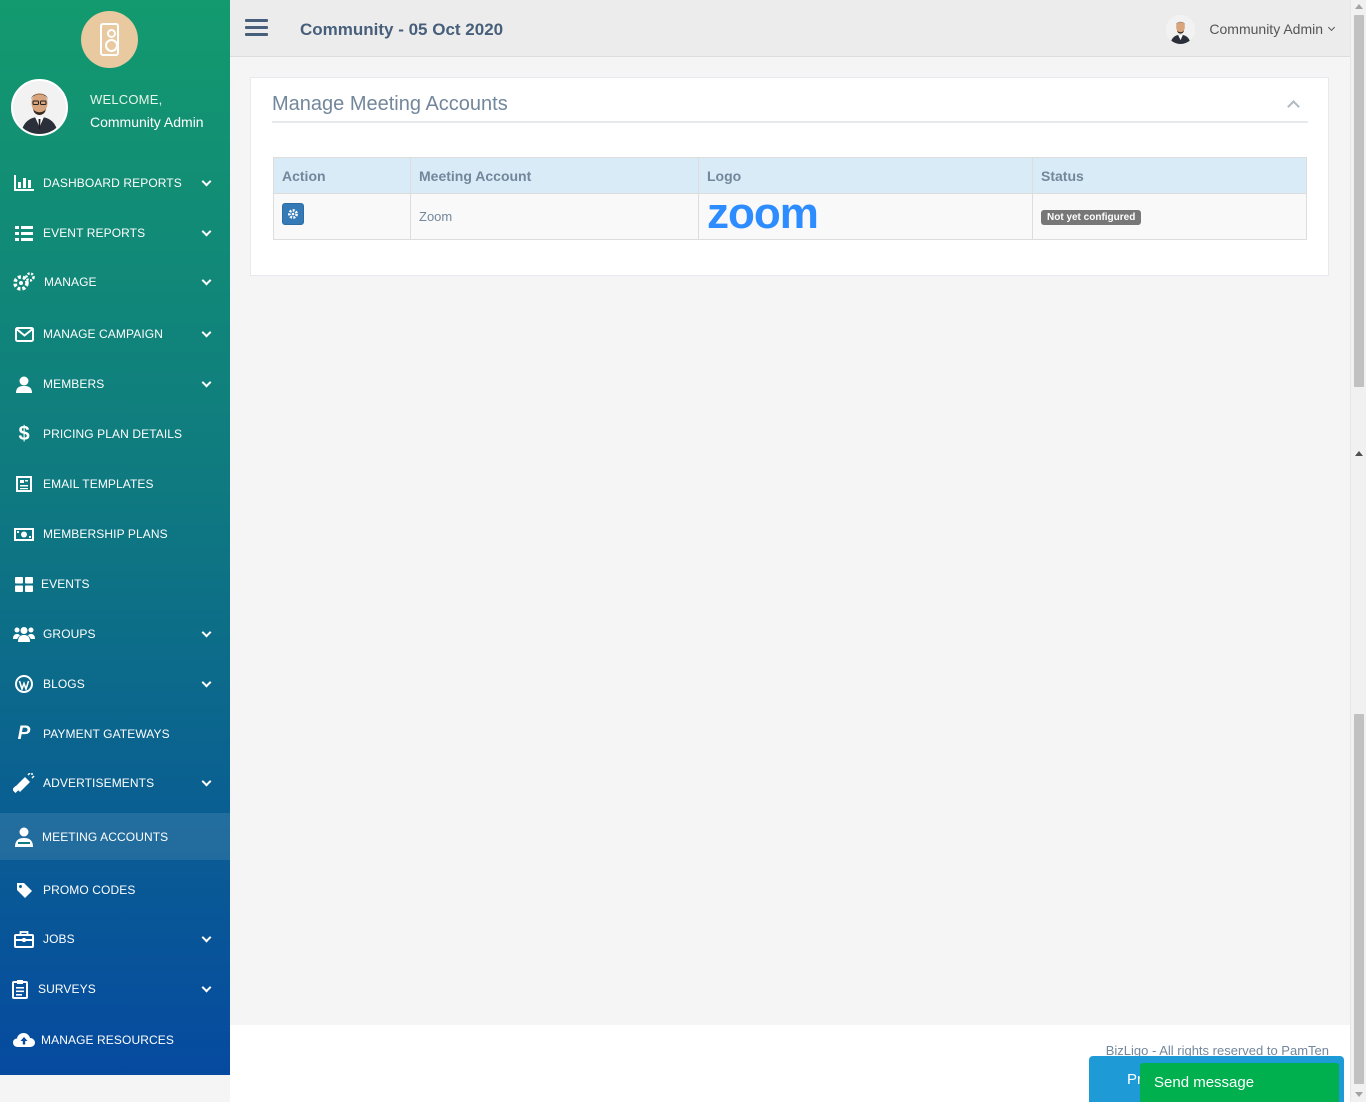 The image size is (1366, 1102). Describe the element at coordinates (115, 939) in the screenshot. I see `sidebar-item-jobs: JOBS` at that location.